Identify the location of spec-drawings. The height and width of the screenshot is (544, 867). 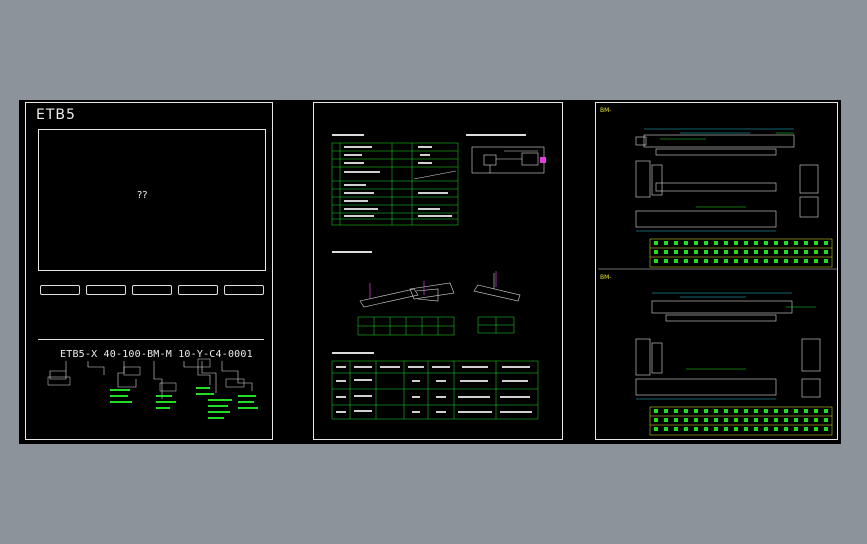
(438, 277).